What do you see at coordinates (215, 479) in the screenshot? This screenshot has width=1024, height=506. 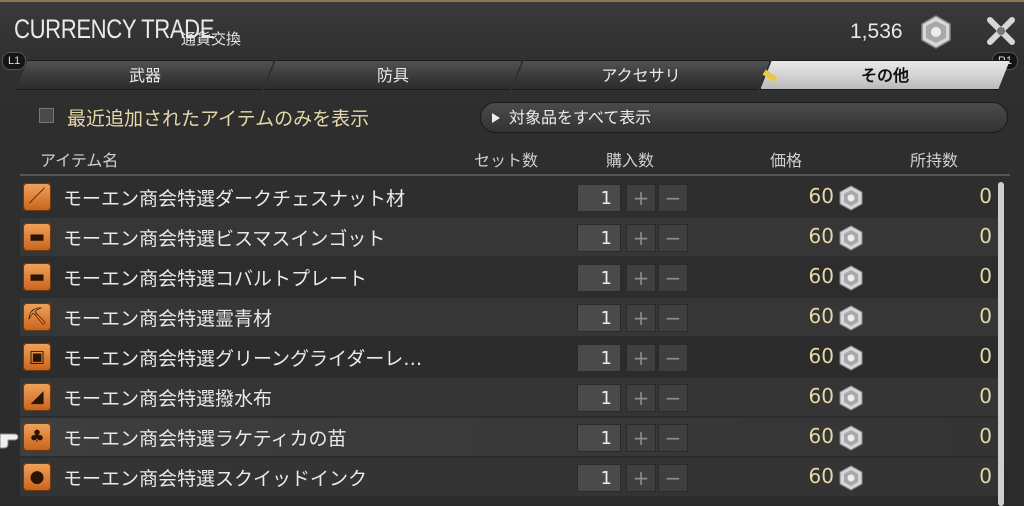 I see `item-name: モーエン商会特選スクイッドインク` at bounding box center [215, 479].